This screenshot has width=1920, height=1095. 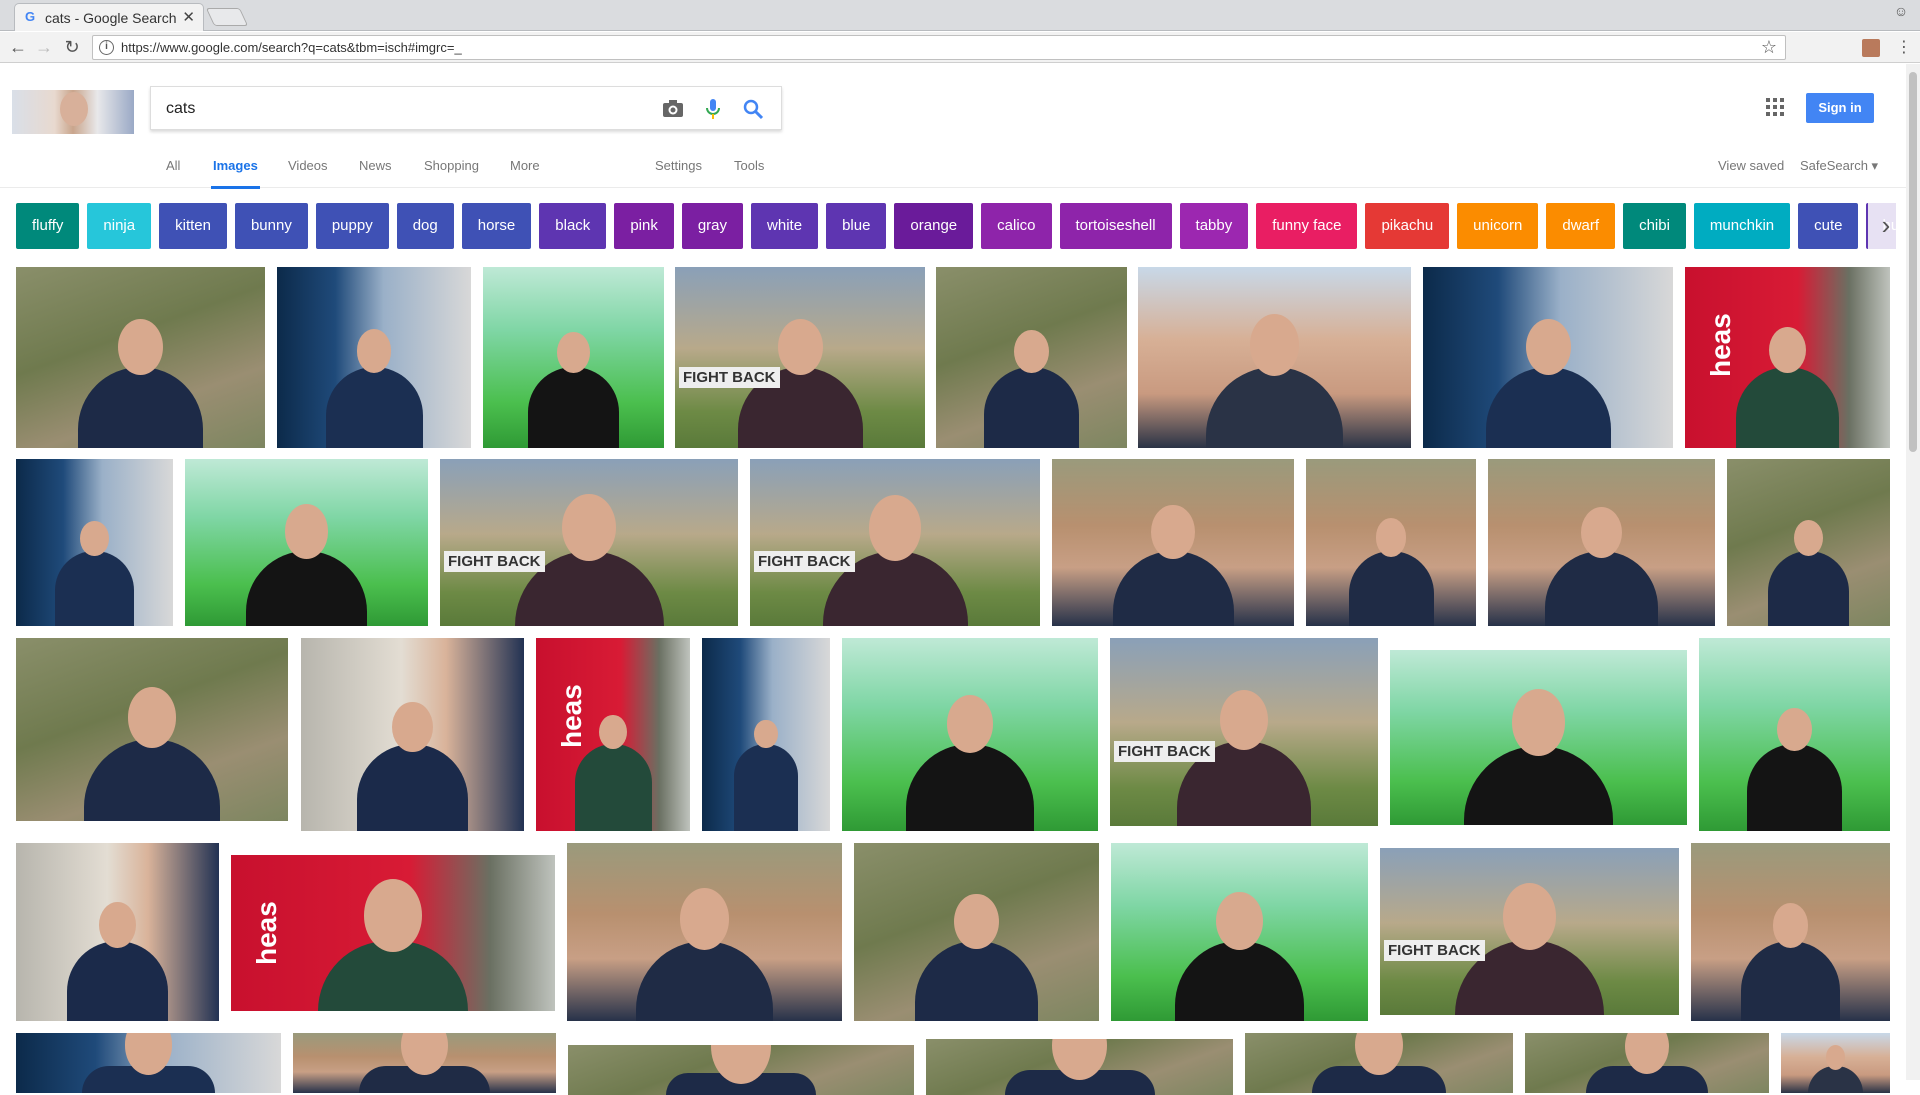 What do you see at coordinates (497, 226) in the screenshot?
I see `related-chip: horse` at bounding box center [497, 226].